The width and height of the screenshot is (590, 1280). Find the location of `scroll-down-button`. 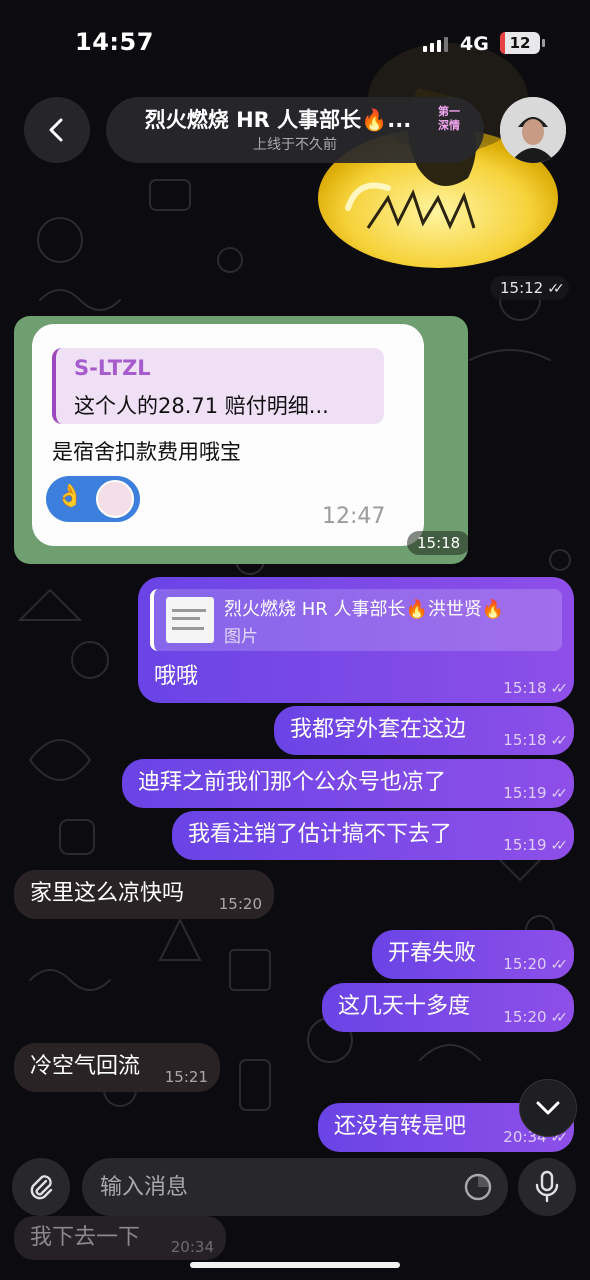

scroll-down-button is located at coordinates (548, 1108).